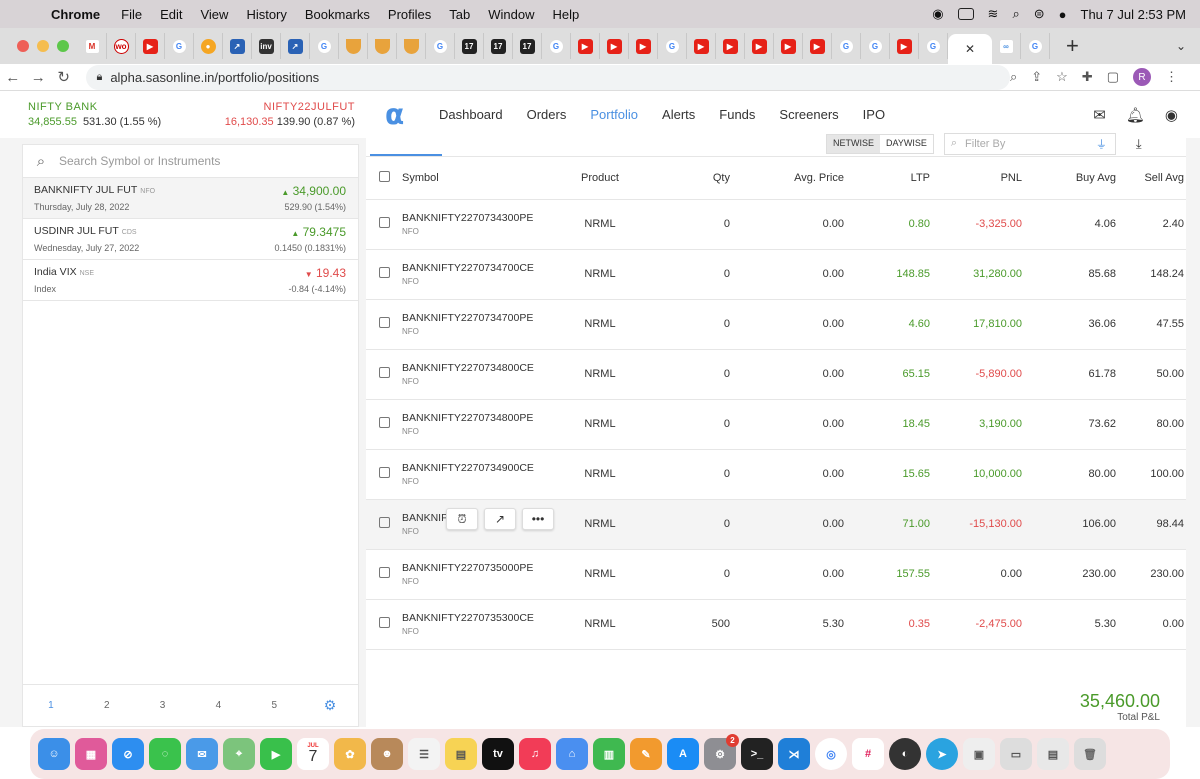 The image size is (1200, 779). What do you see at coordinates (500, 519) in the screenshot?
I see `trend-chart-icon: ↗` at bounding box center [500, 519].